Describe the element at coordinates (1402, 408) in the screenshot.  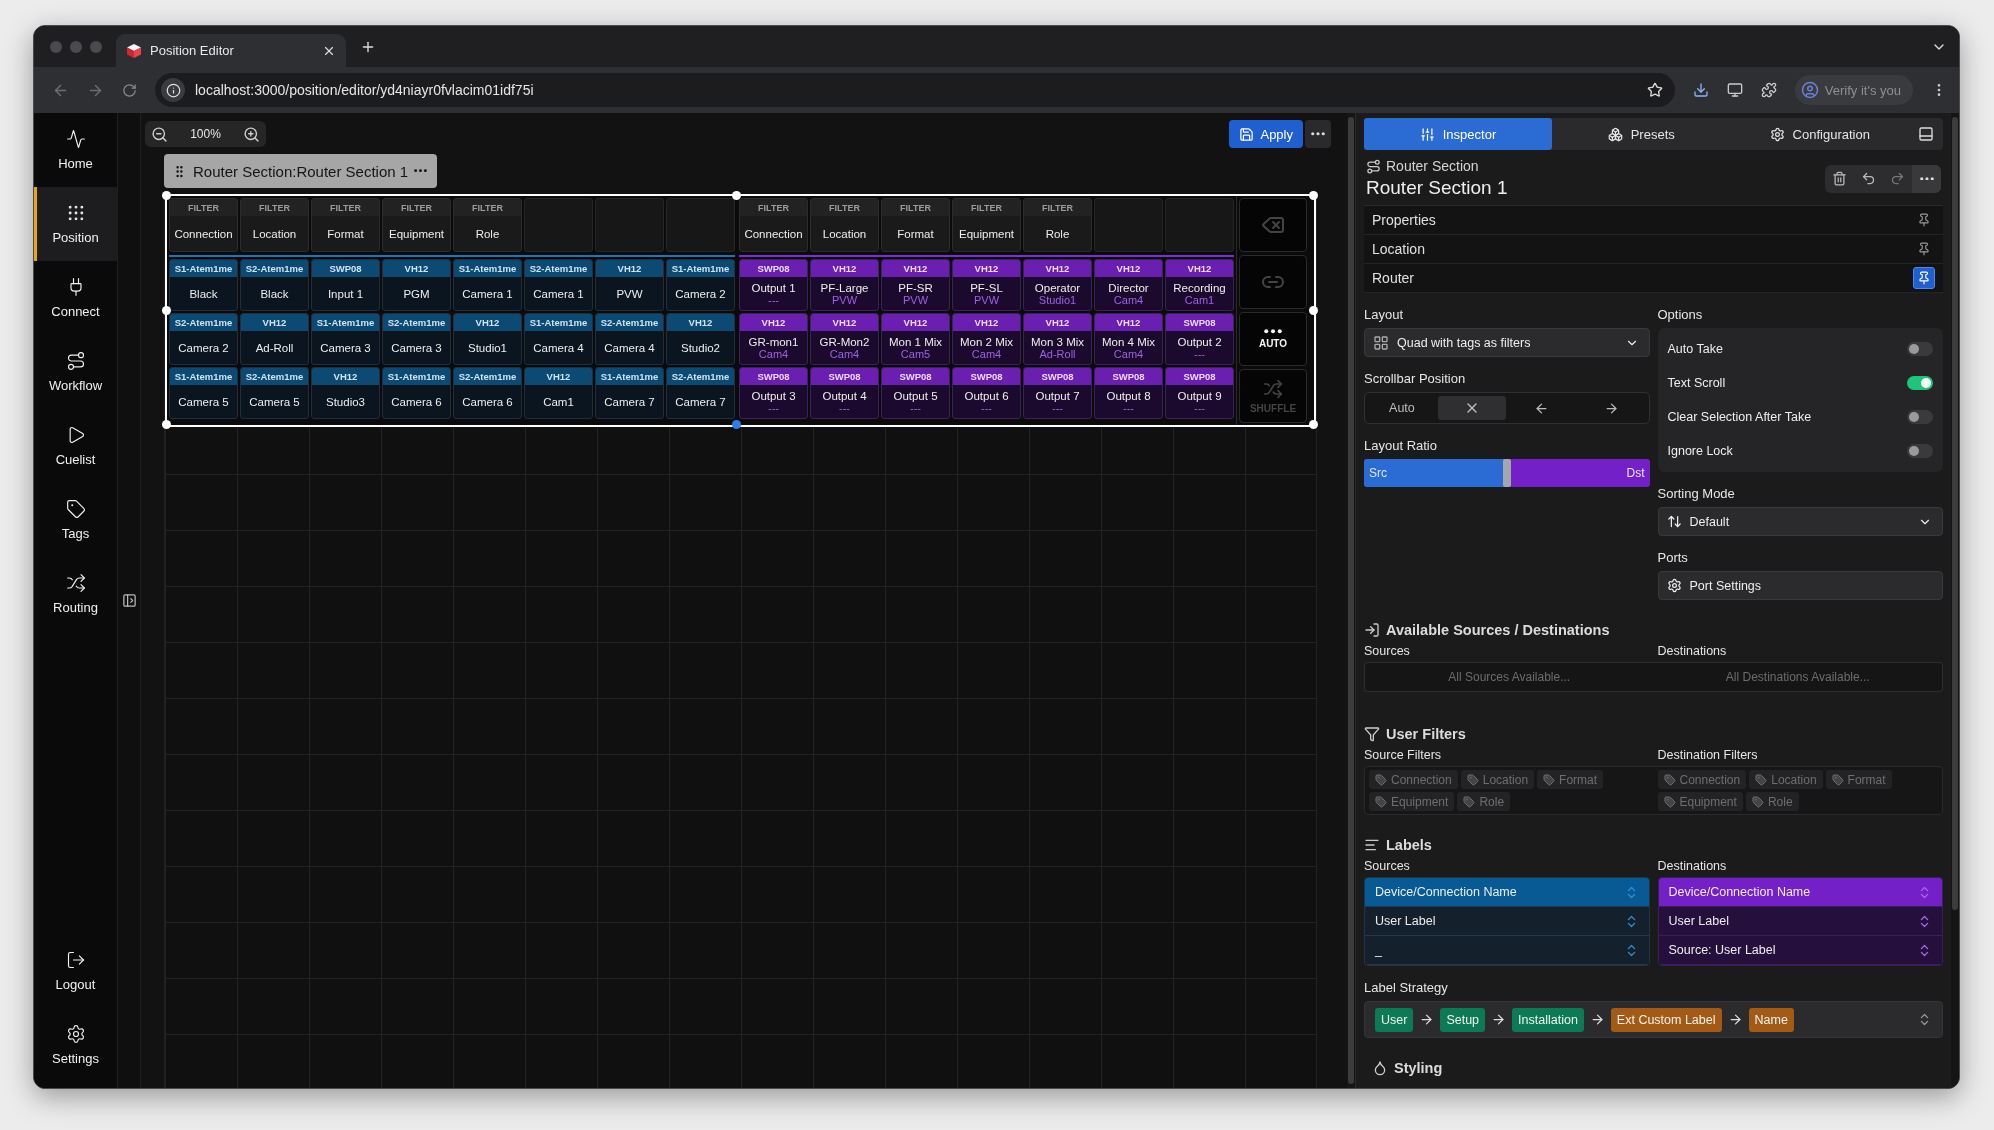
I see `segment-option: Auto` at that location.